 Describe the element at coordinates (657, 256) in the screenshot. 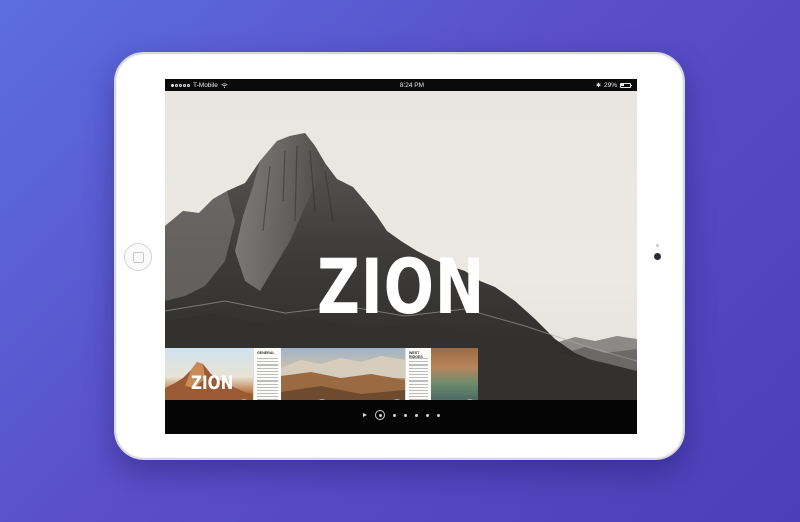

I see `front-camera` at that location.